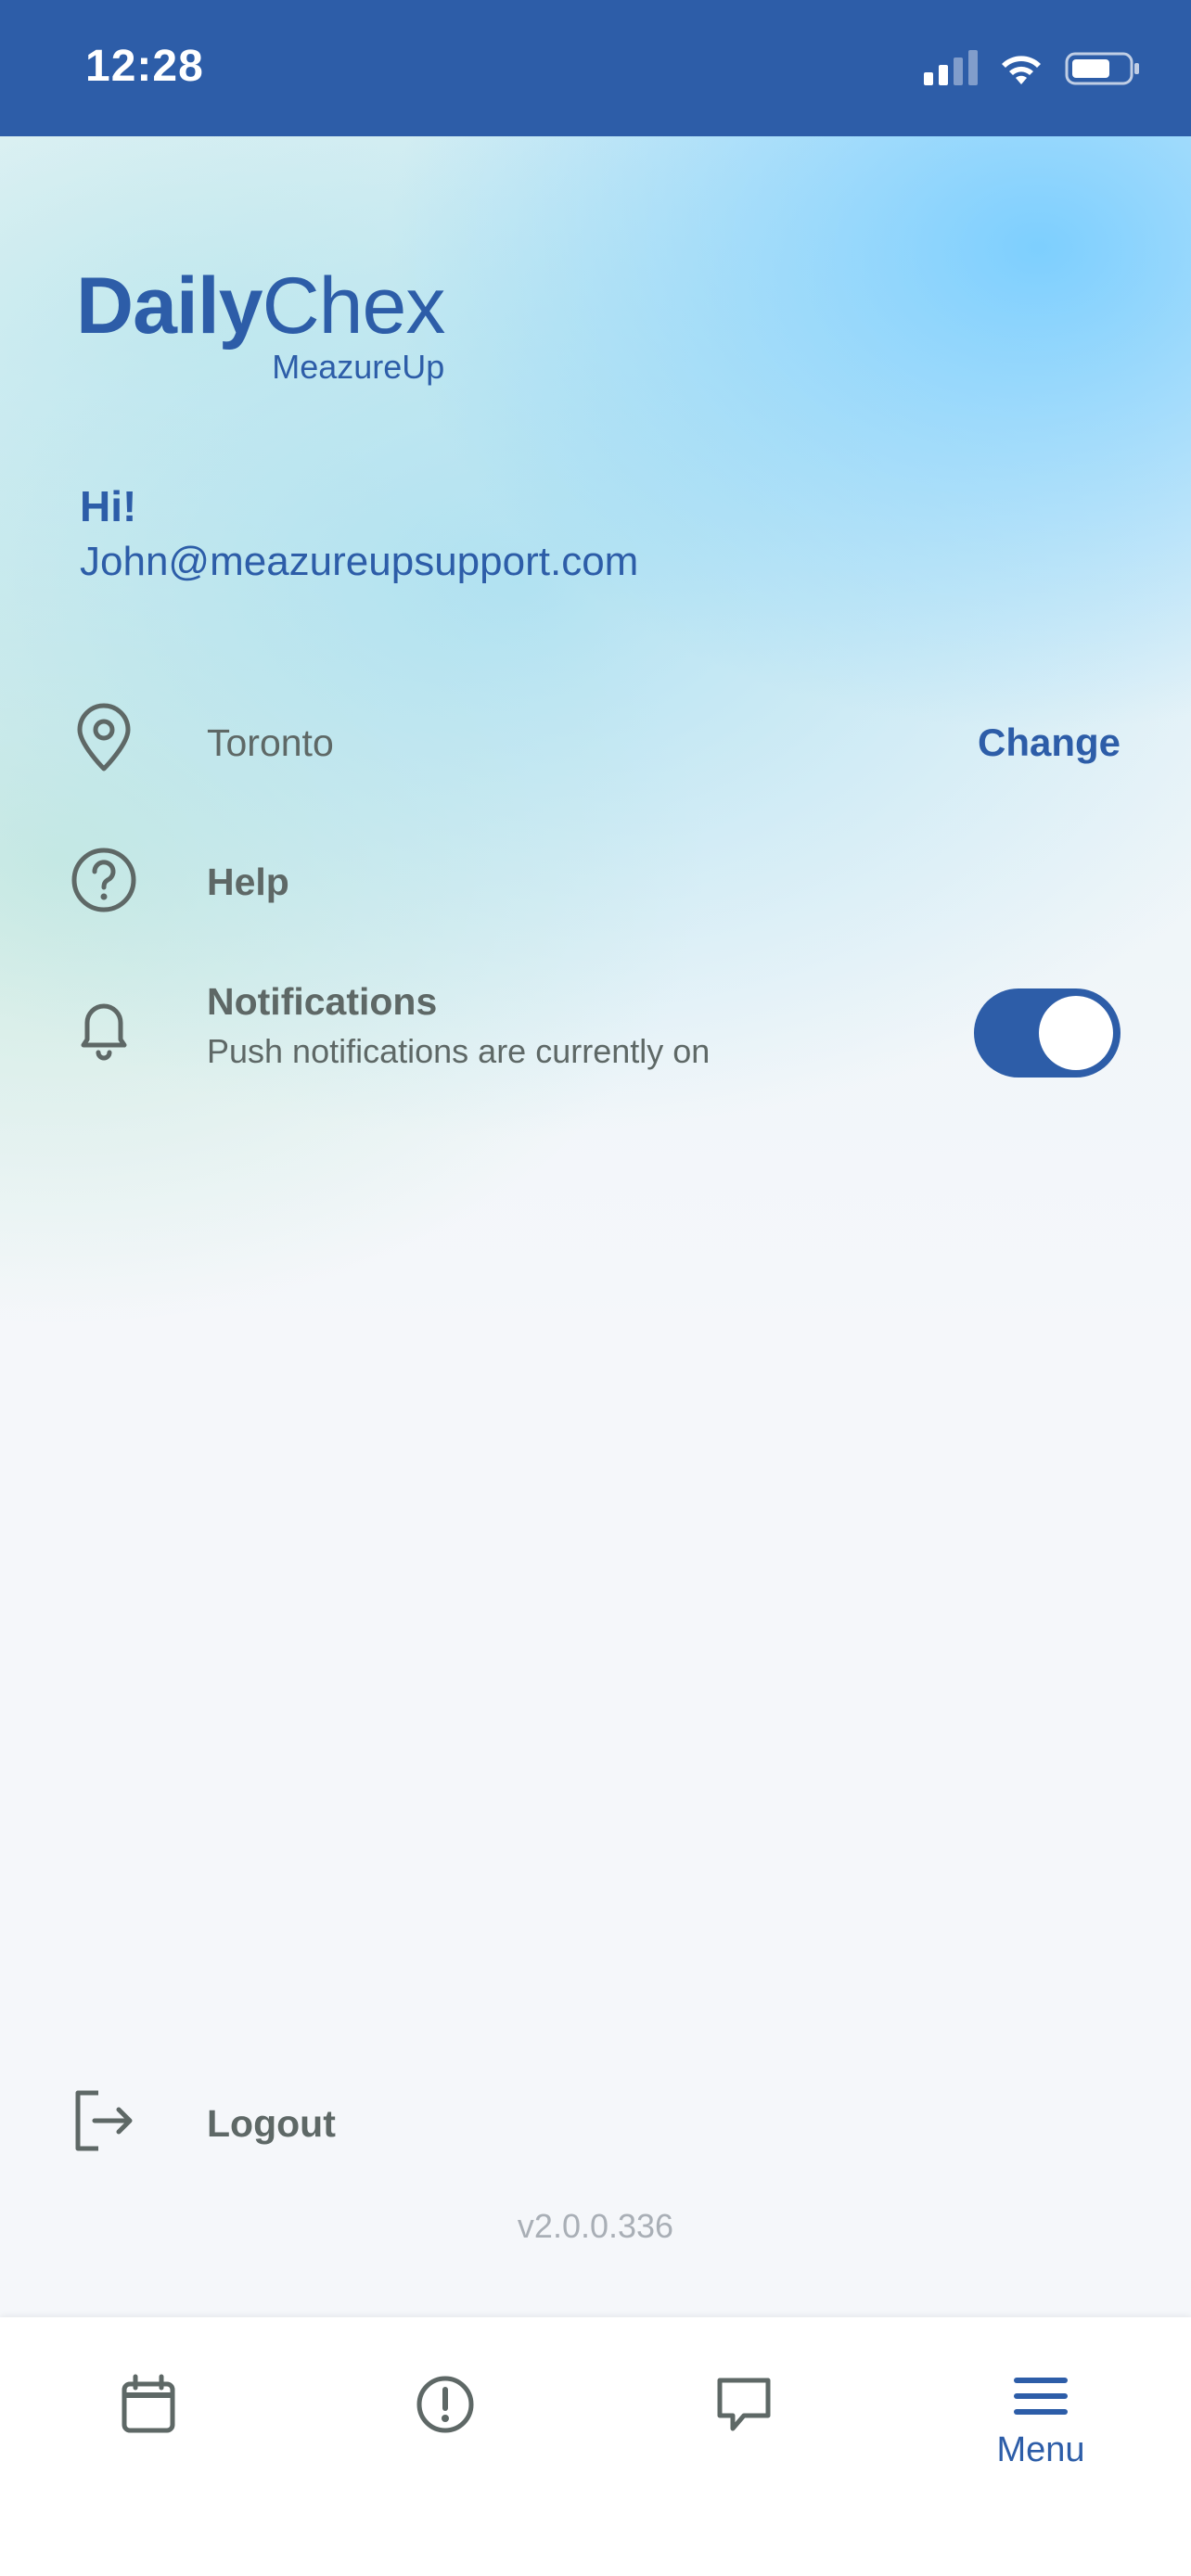 Image resolution: width=1191 pixels, height=2576 pixels. I want to click on tab-menu-label: Menu, so click(1040, 2449).